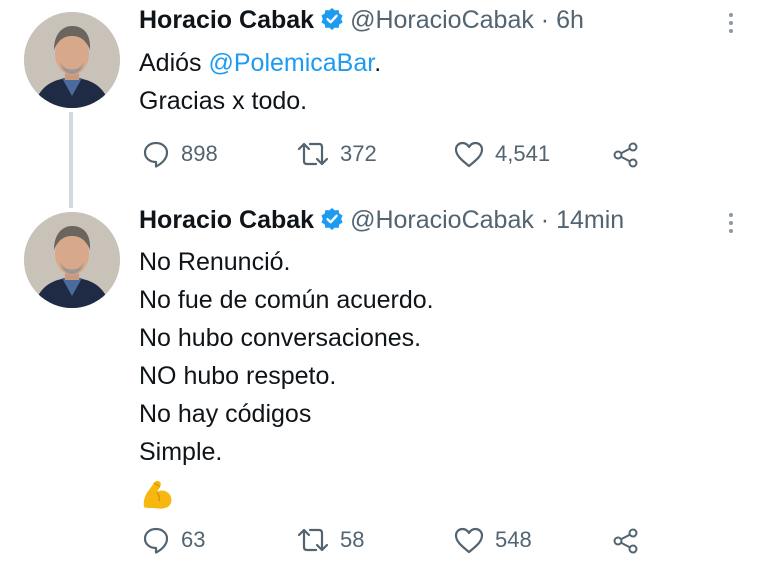 The width and height of the screenshot is (767, 573). I want to click on retweet-count: 58, so click(352, 539).